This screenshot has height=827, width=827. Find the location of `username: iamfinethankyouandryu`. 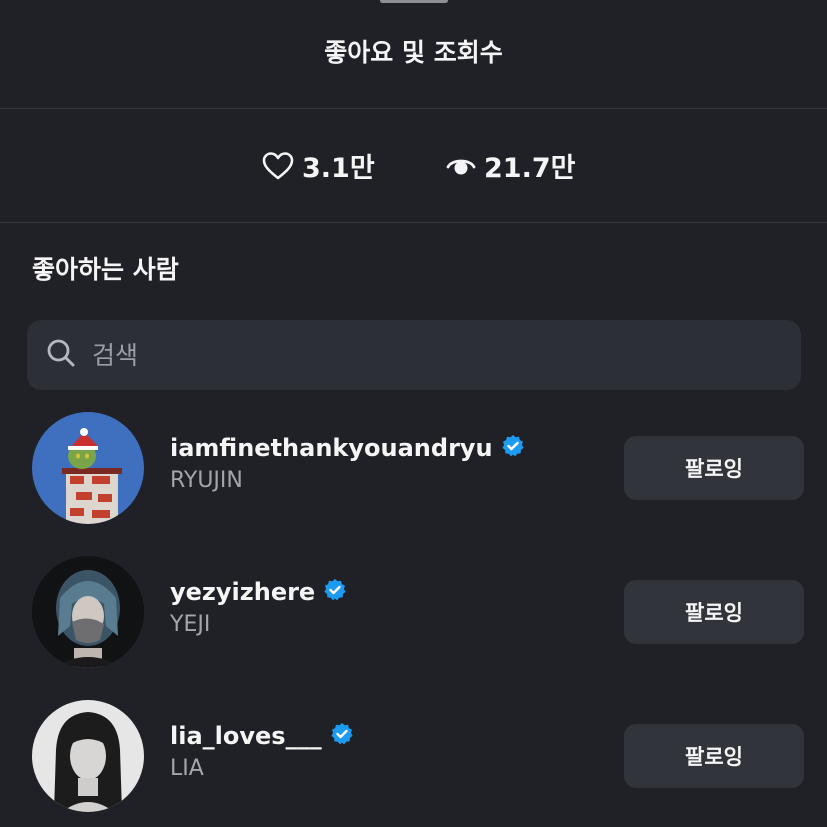

username: iamfinethankyouandryu is located at coordinates (331, 448).